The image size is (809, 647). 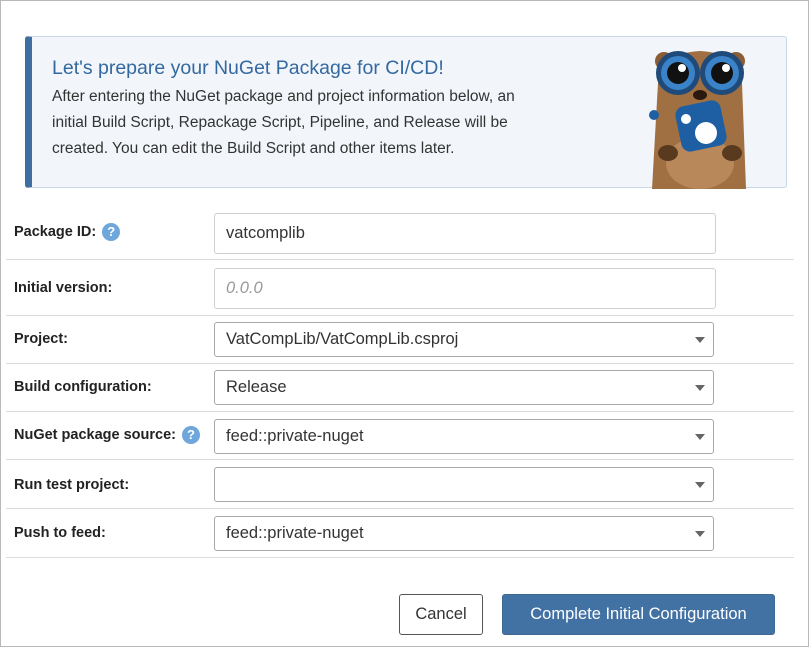 What do you see at coordinates (295, 436) in the screenshot?
I see `nuget-source-select-value: feed::private-nuget` at bounding box center [295, 436].